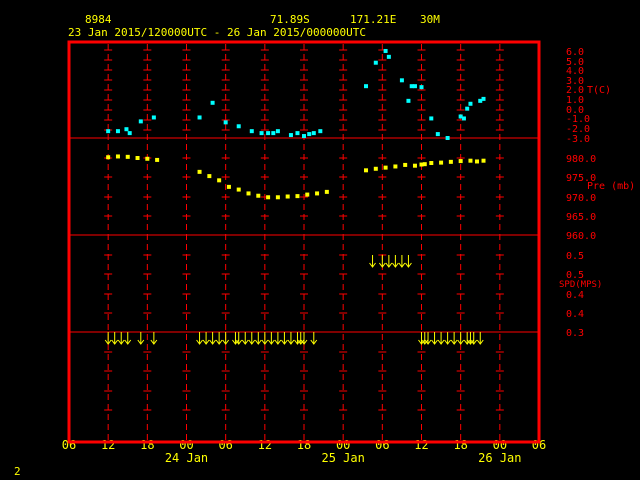  What do you see at coordinates (575, 256) in the screenshot?
I see `speed-tick-label: 0.5` at bounding box center [575, 256].